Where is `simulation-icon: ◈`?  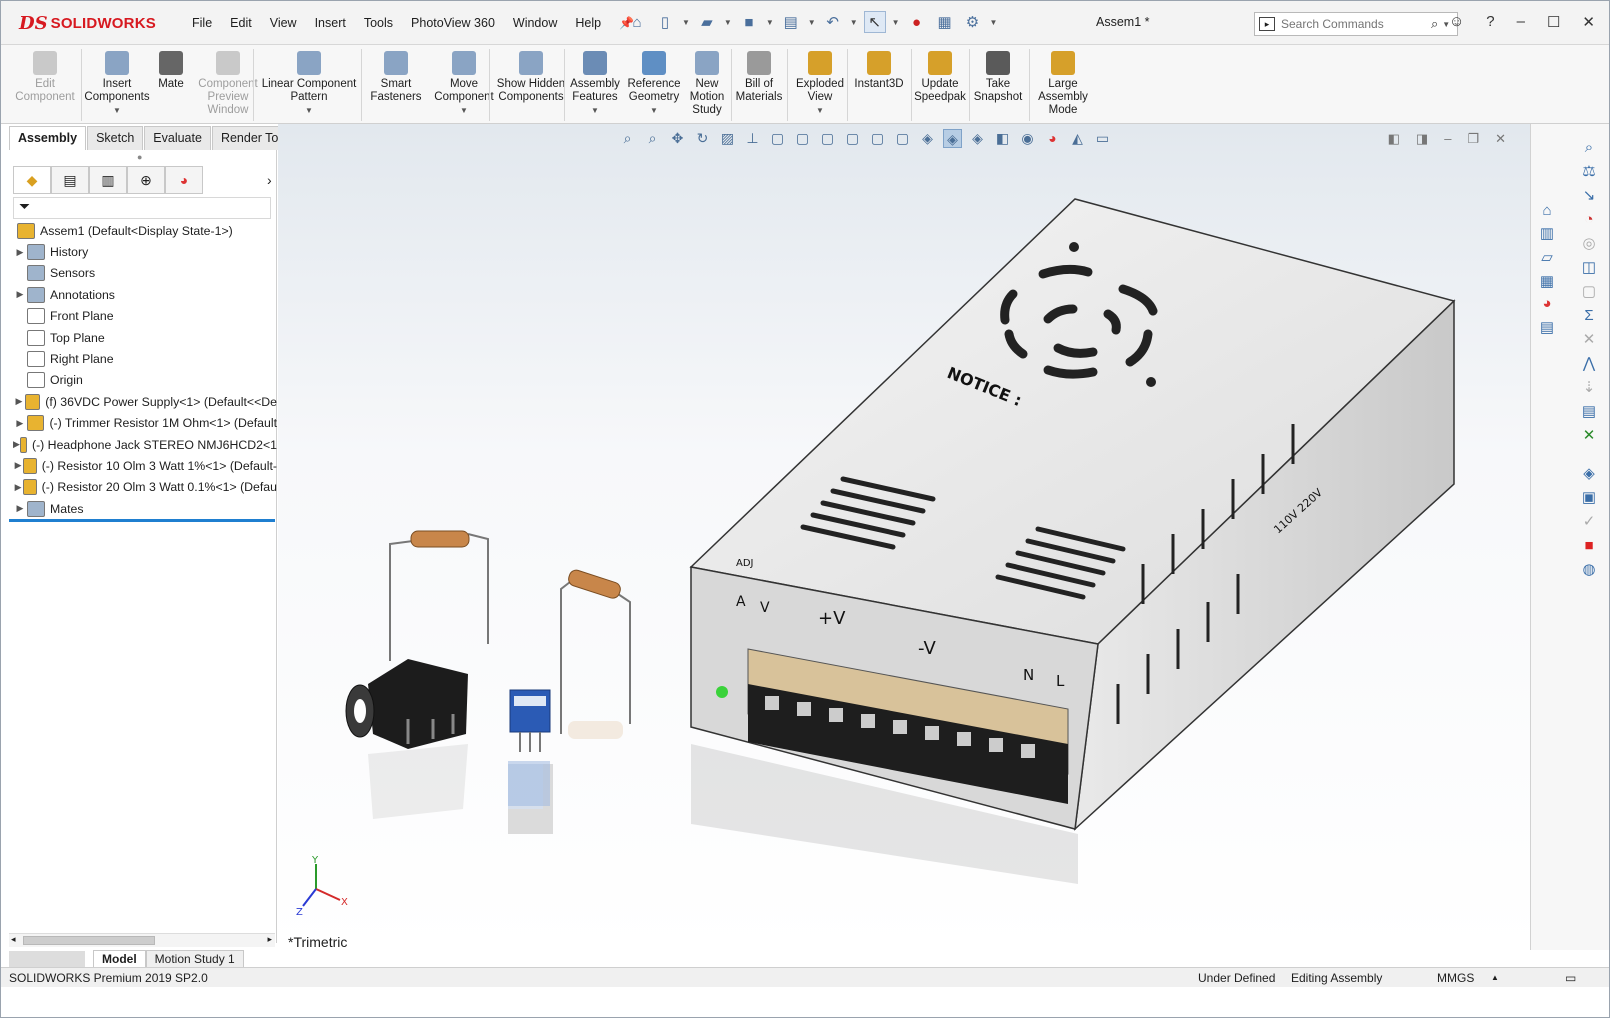 simulation-icon: ◈ is located at coordinates (1589, 474).